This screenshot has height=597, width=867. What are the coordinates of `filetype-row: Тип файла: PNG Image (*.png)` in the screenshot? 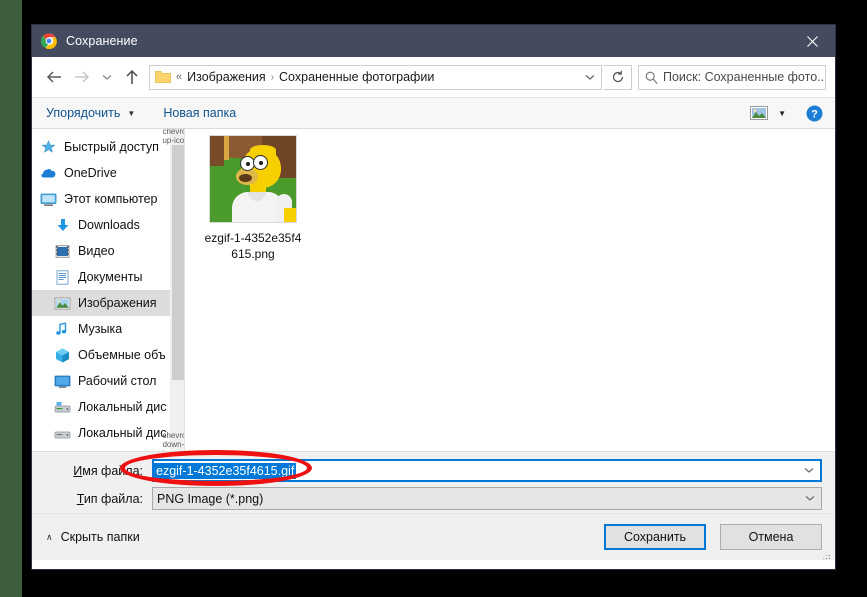 It's located at (433, 498).